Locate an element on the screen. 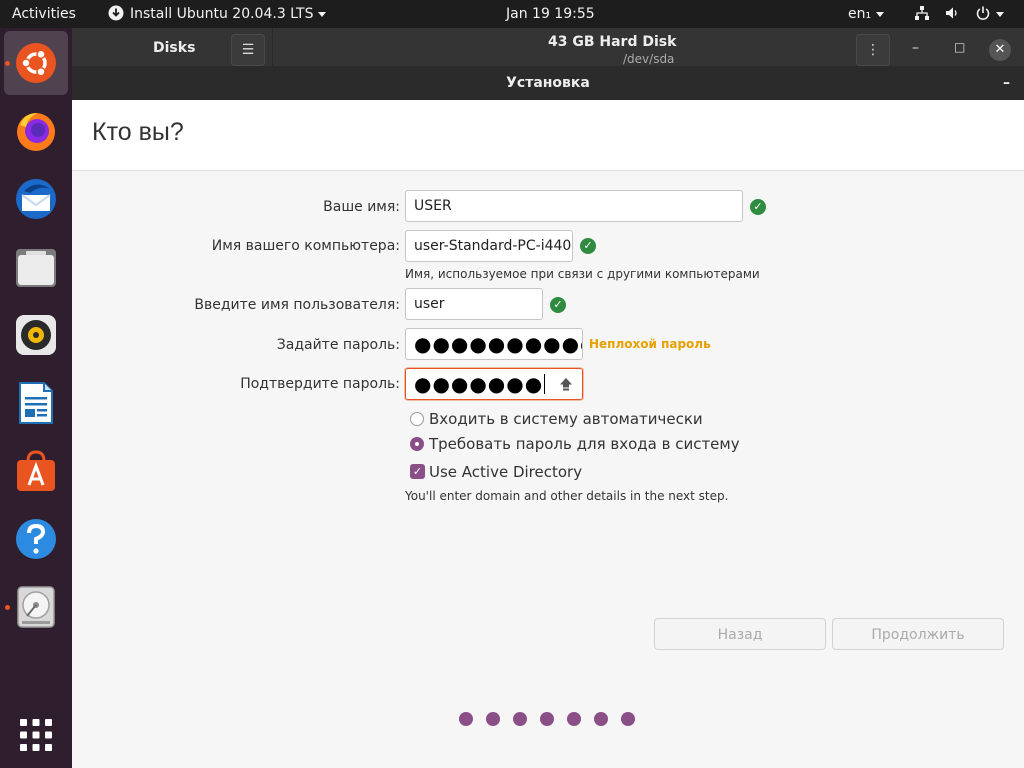 The height and width of the screenshot is (768, 1024). software-store-icon is located at coordinates (36, 470).